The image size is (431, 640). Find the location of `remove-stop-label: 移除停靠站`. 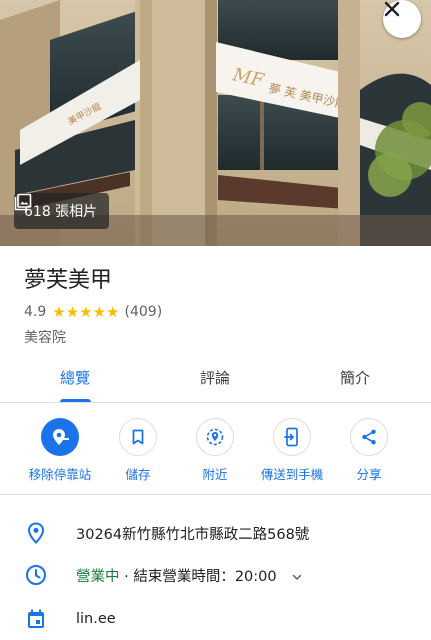

remove-stop-label: 移除停靠站 is located at coordinates (60, 474).